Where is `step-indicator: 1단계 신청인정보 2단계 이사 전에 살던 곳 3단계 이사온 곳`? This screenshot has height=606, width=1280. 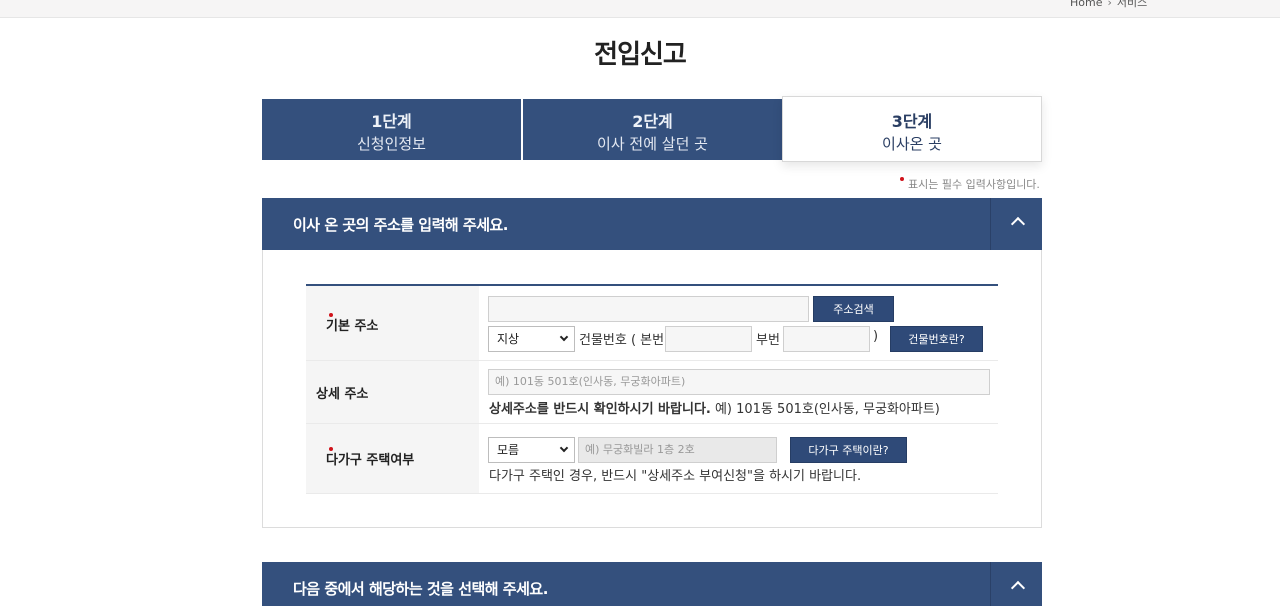 step-indicator: 1단계 신청인정보 2단계 이사 전에 살던 곳 3단계 이사온 곳 is located at coordinates (652, 129).